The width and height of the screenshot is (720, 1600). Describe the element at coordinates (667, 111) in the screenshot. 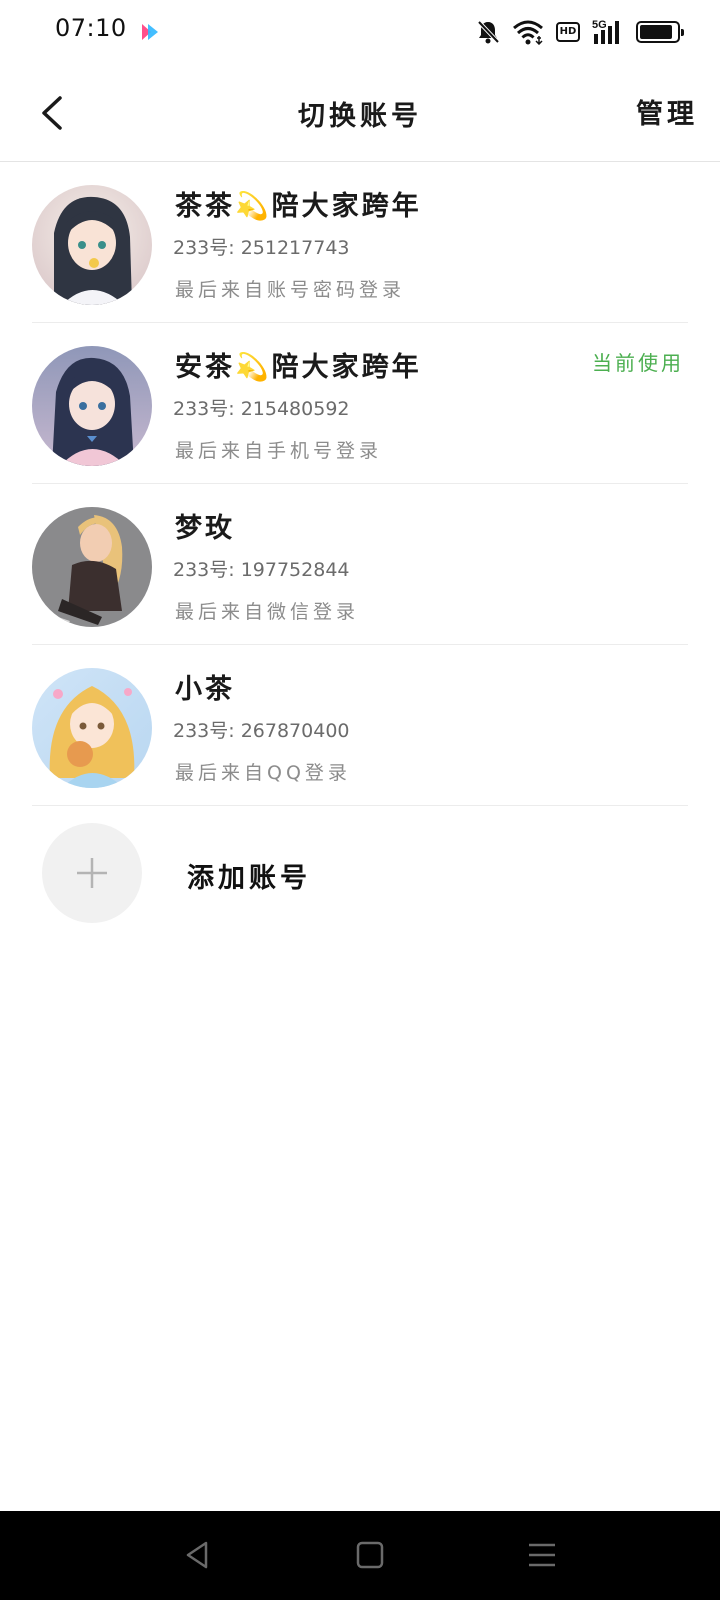

I see `manage-button: 管理` at that location.